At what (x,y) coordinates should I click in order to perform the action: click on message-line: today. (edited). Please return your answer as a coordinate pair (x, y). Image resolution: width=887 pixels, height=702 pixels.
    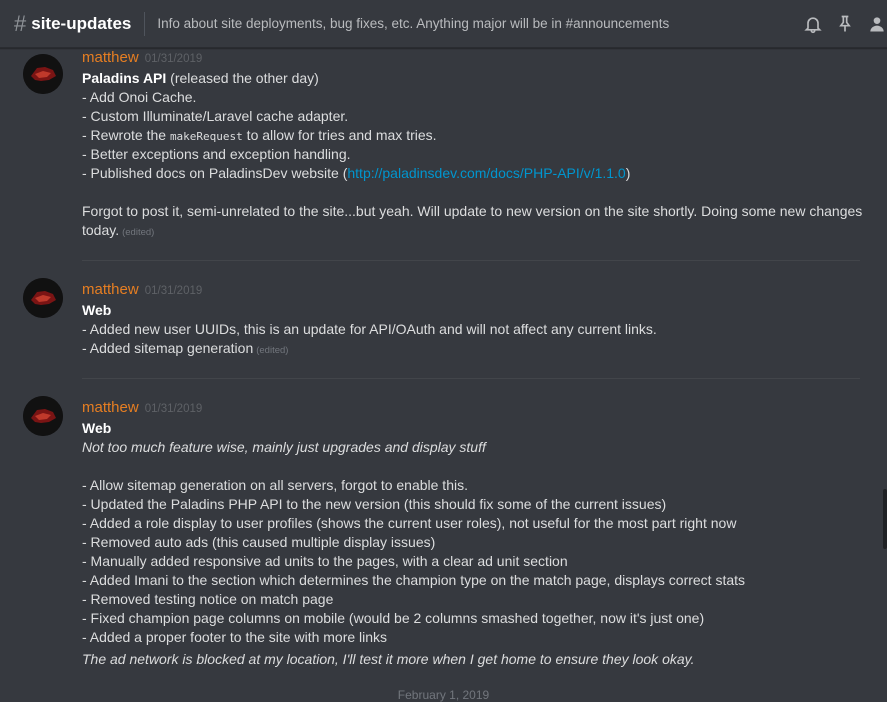
    Looking at the image, I should click on (118, 230).